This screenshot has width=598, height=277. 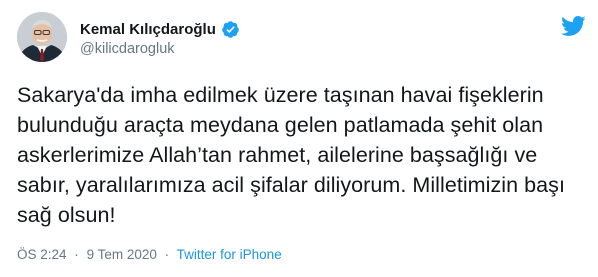 What do you see at coordinates (42, 37) in the screenshot?
I see `avatar` at bounding box center [42, 37].